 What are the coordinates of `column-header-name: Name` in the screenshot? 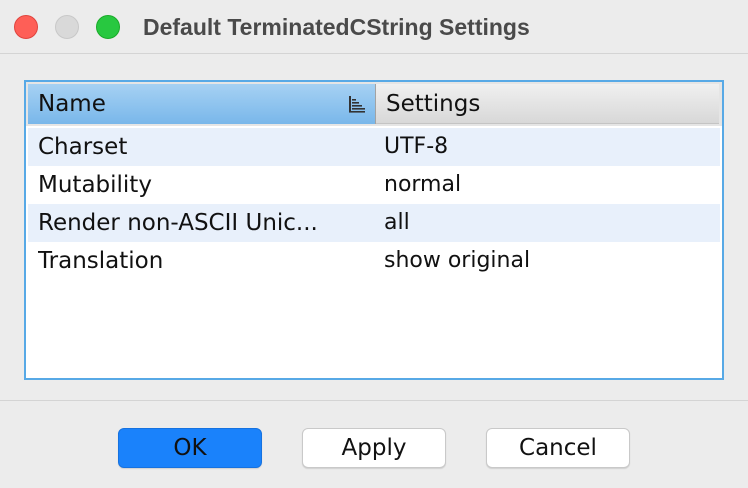 It's located at (202, 104).